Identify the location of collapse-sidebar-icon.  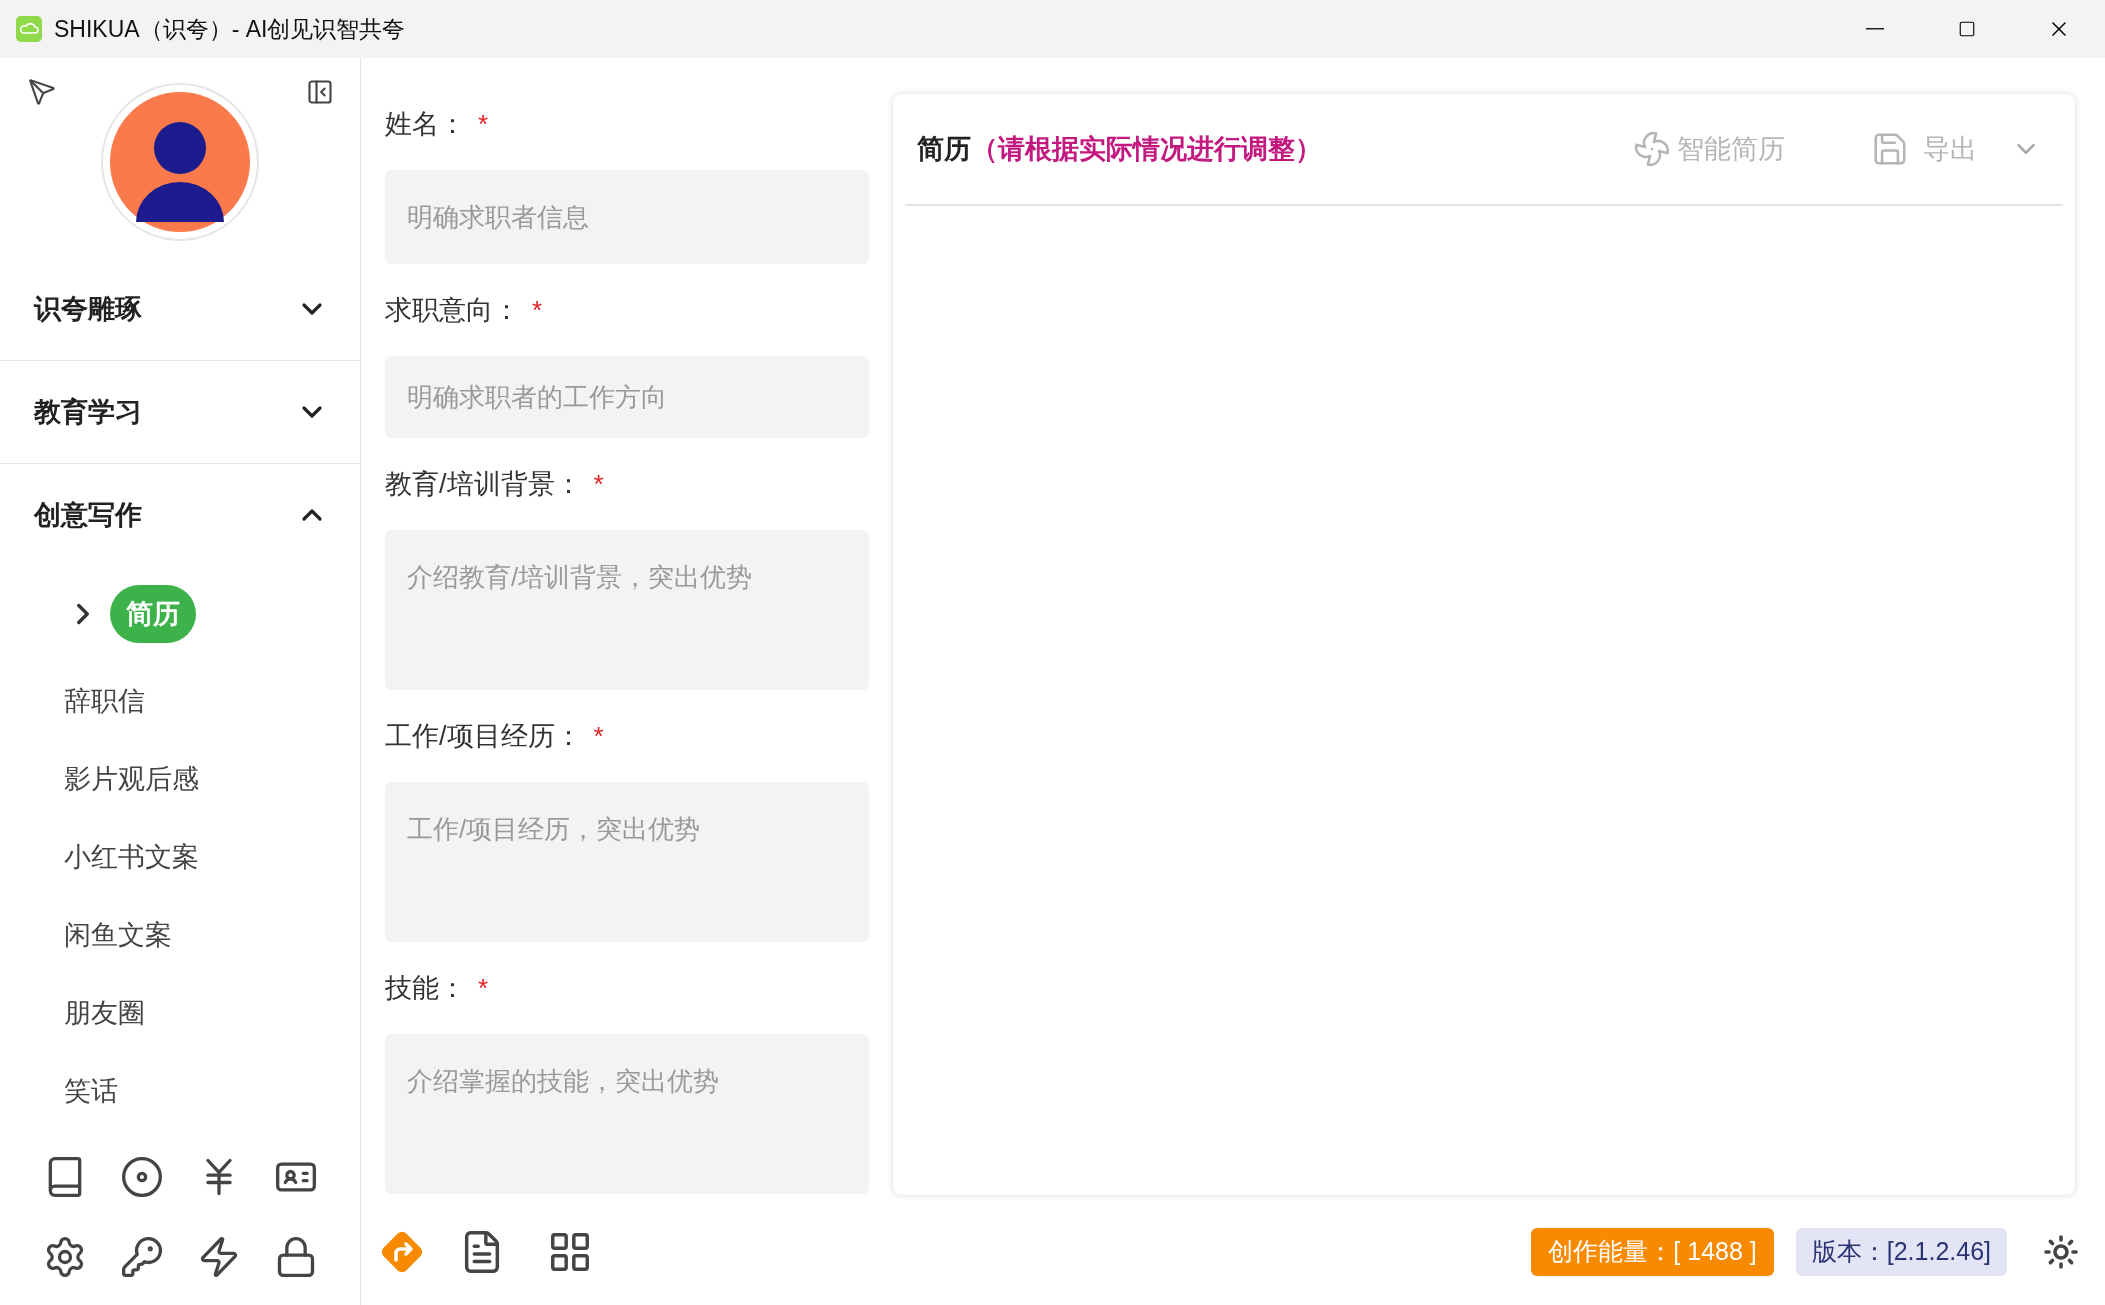
(320, 92).